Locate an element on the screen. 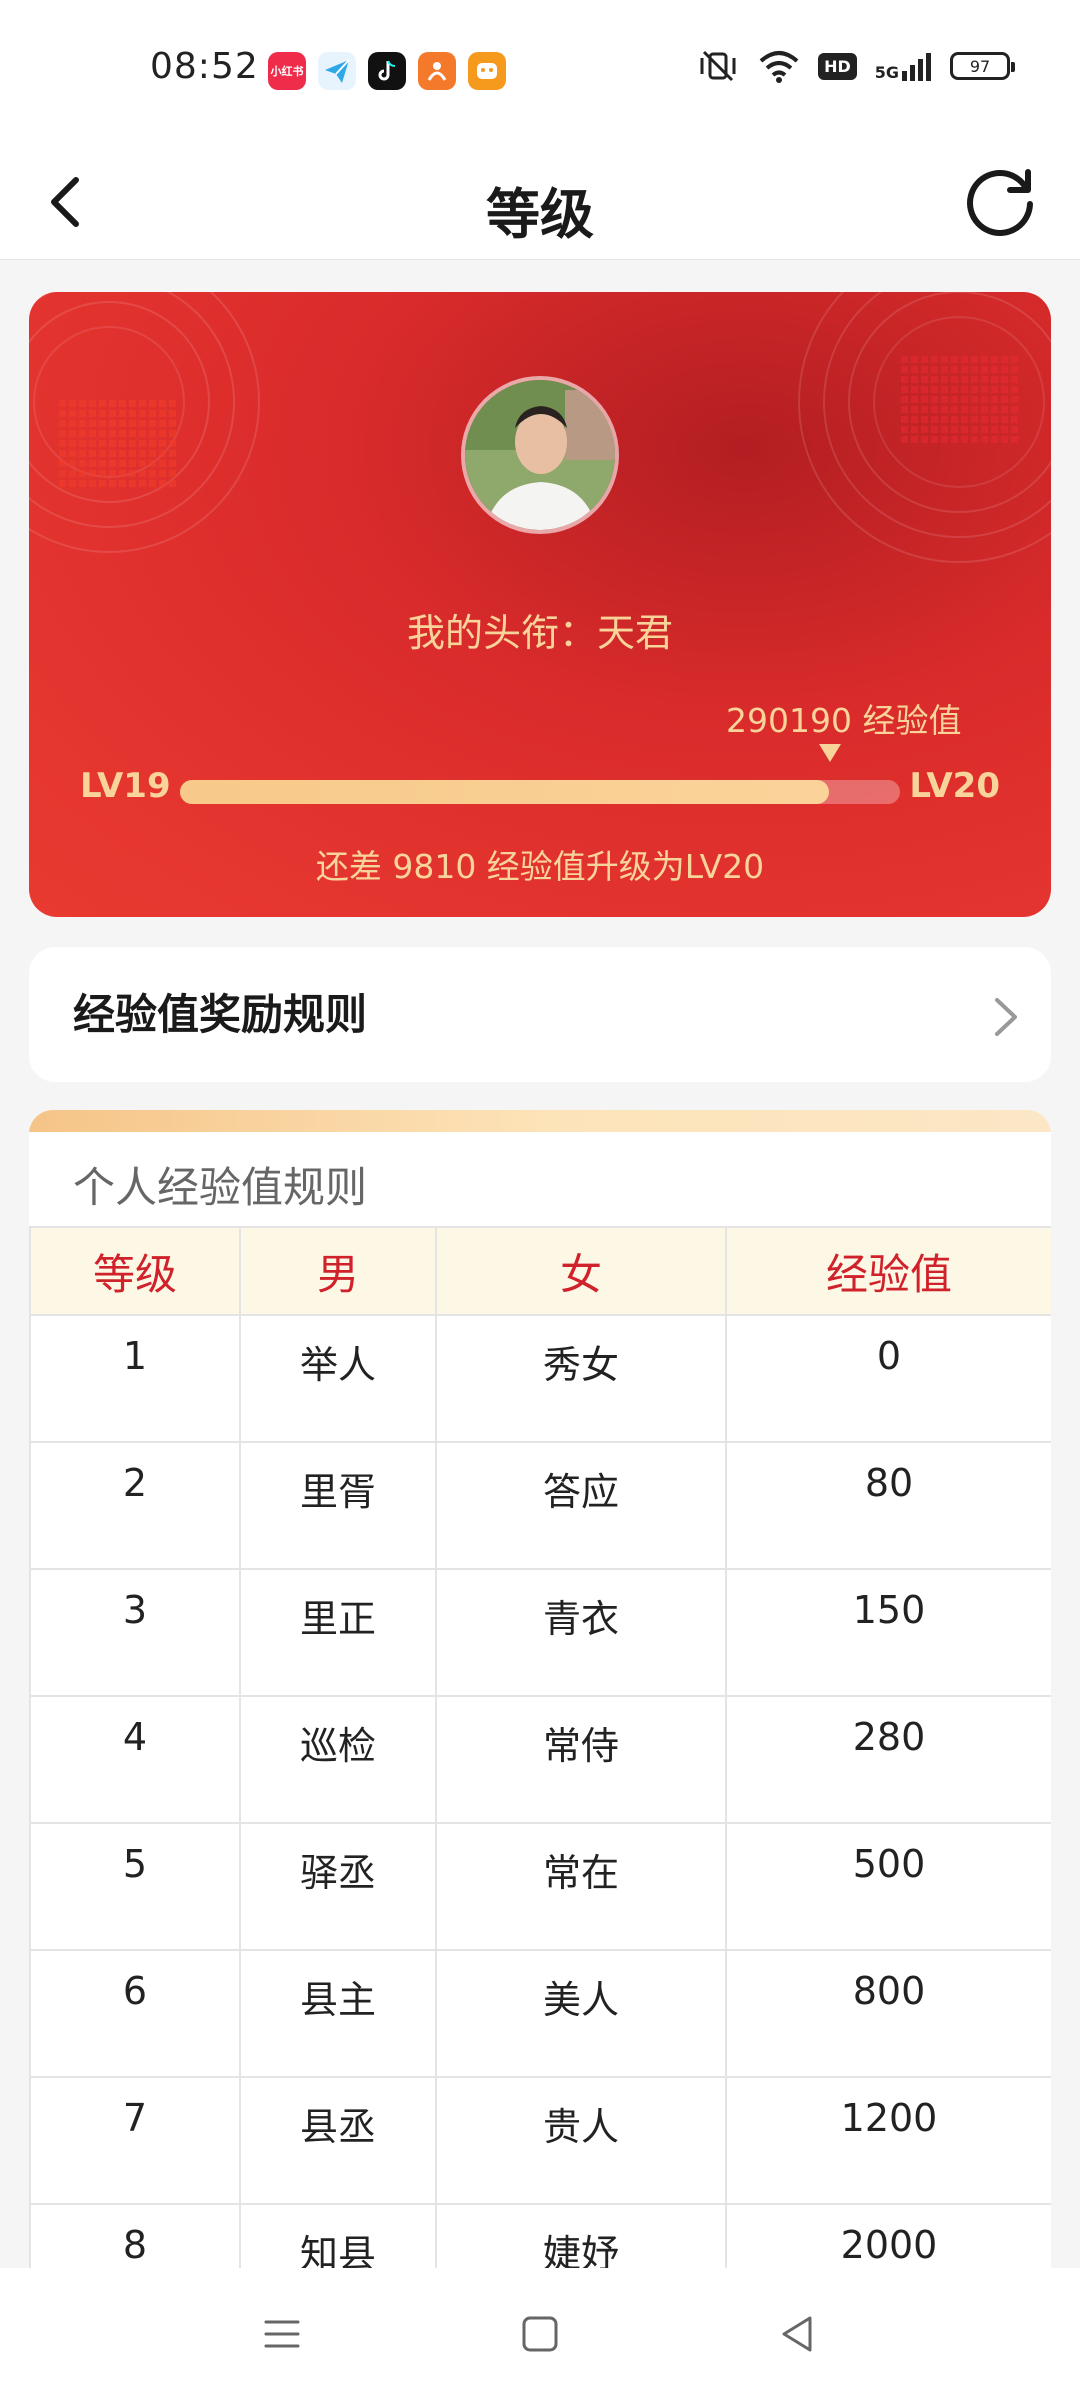  tiktok-icon is located at coordinates (387, 71).